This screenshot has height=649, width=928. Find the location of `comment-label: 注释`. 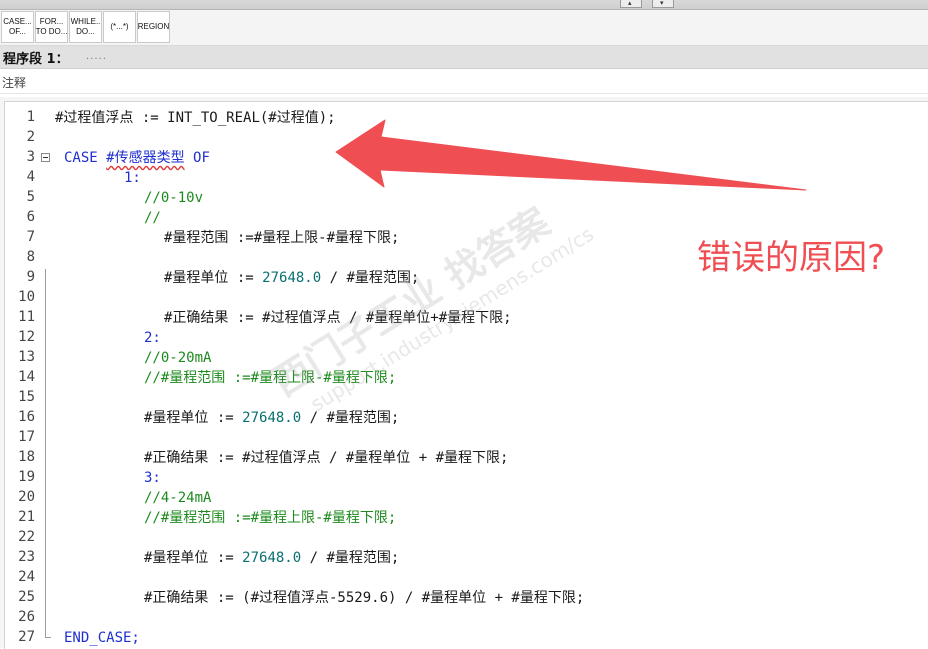

comment-label: 注释 is located at coordinates (14, 83).